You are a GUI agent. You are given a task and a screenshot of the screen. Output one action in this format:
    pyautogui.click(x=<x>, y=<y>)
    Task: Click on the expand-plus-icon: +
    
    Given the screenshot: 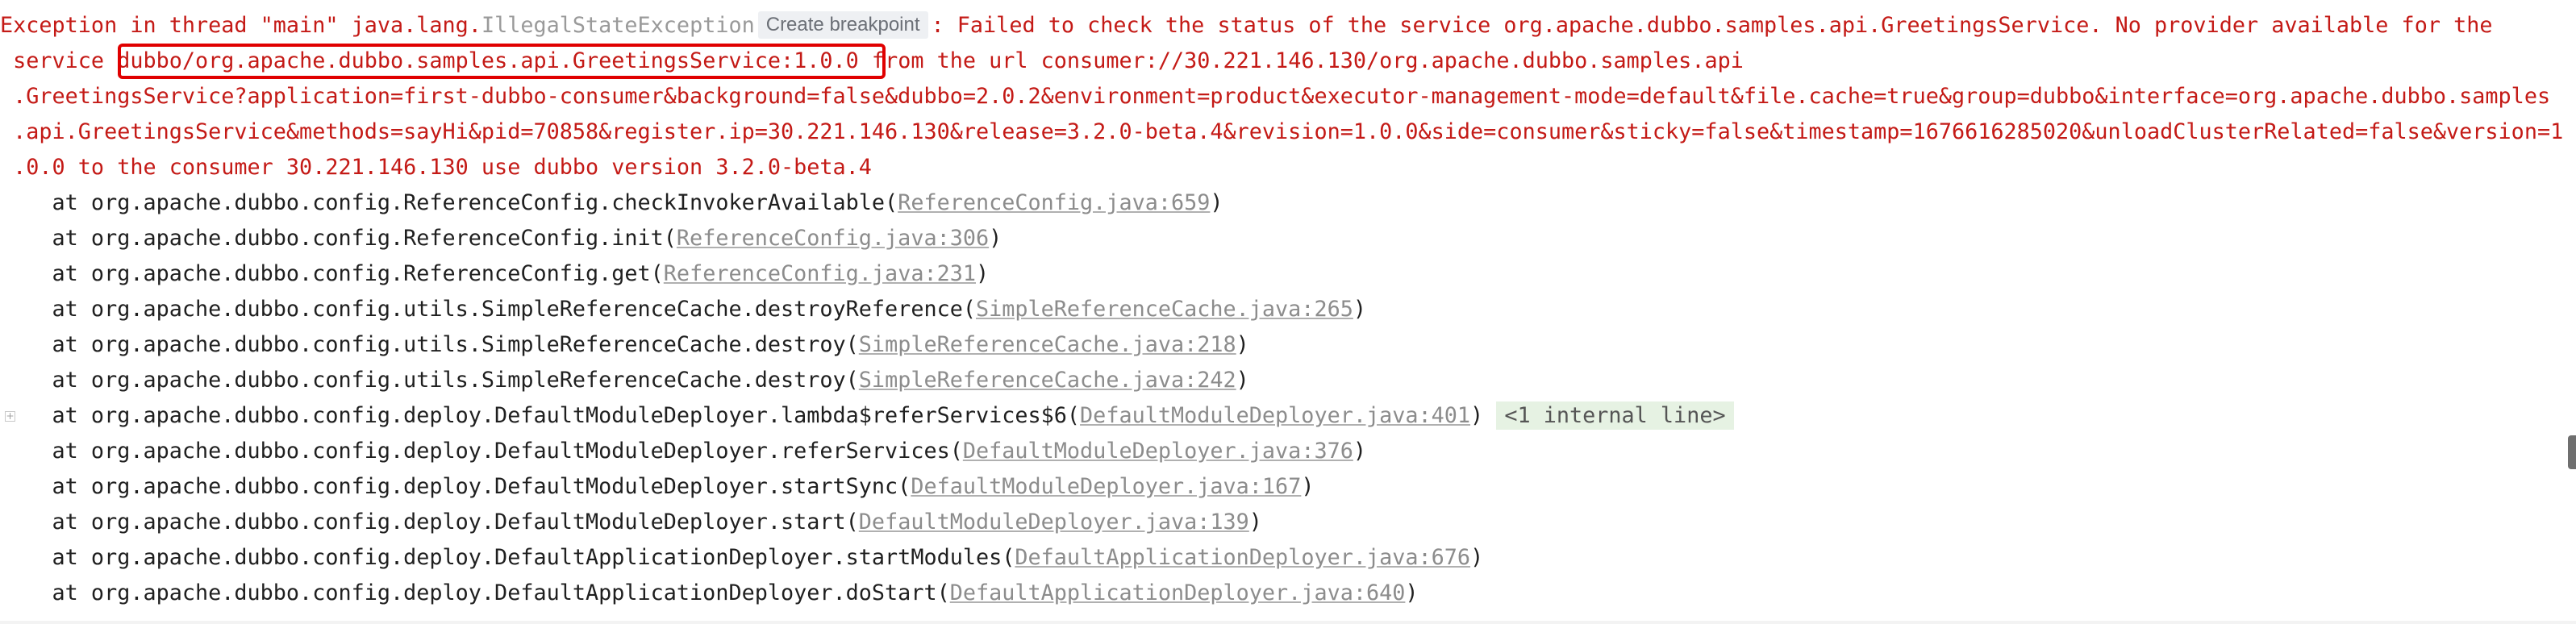 What is the action you would take?
    pyautogui.click(x=10, y=417)
    